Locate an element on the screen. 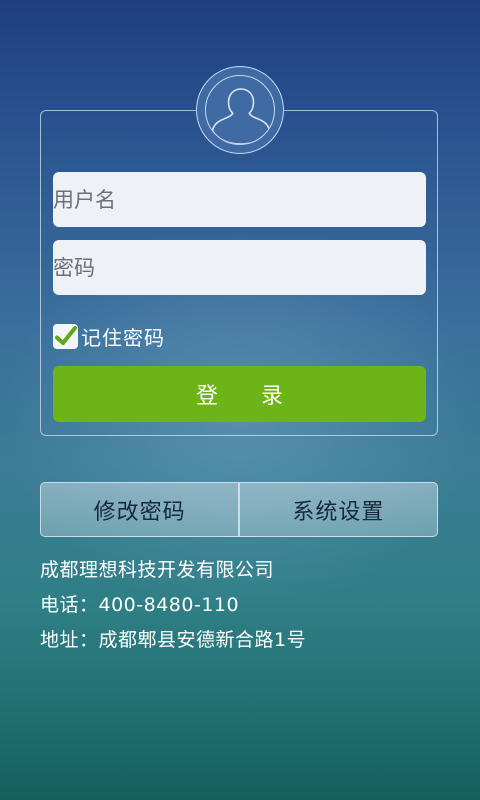 This screenshot has height=800, width=480. user-silhouette-icon is located at coordinates (240, 110).